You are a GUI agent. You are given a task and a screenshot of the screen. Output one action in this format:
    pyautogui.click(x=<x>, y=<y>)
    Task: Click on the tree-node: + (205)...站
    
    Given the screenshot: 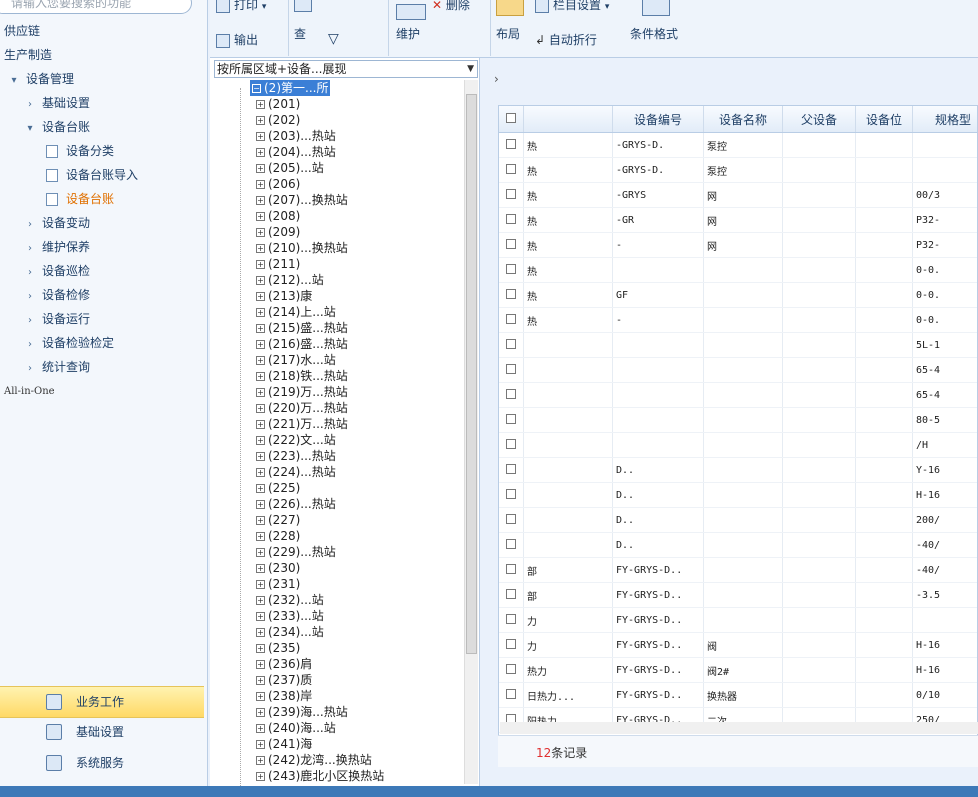 What is the action you would take?
    pyautogui.click(x=290, y=168)
    